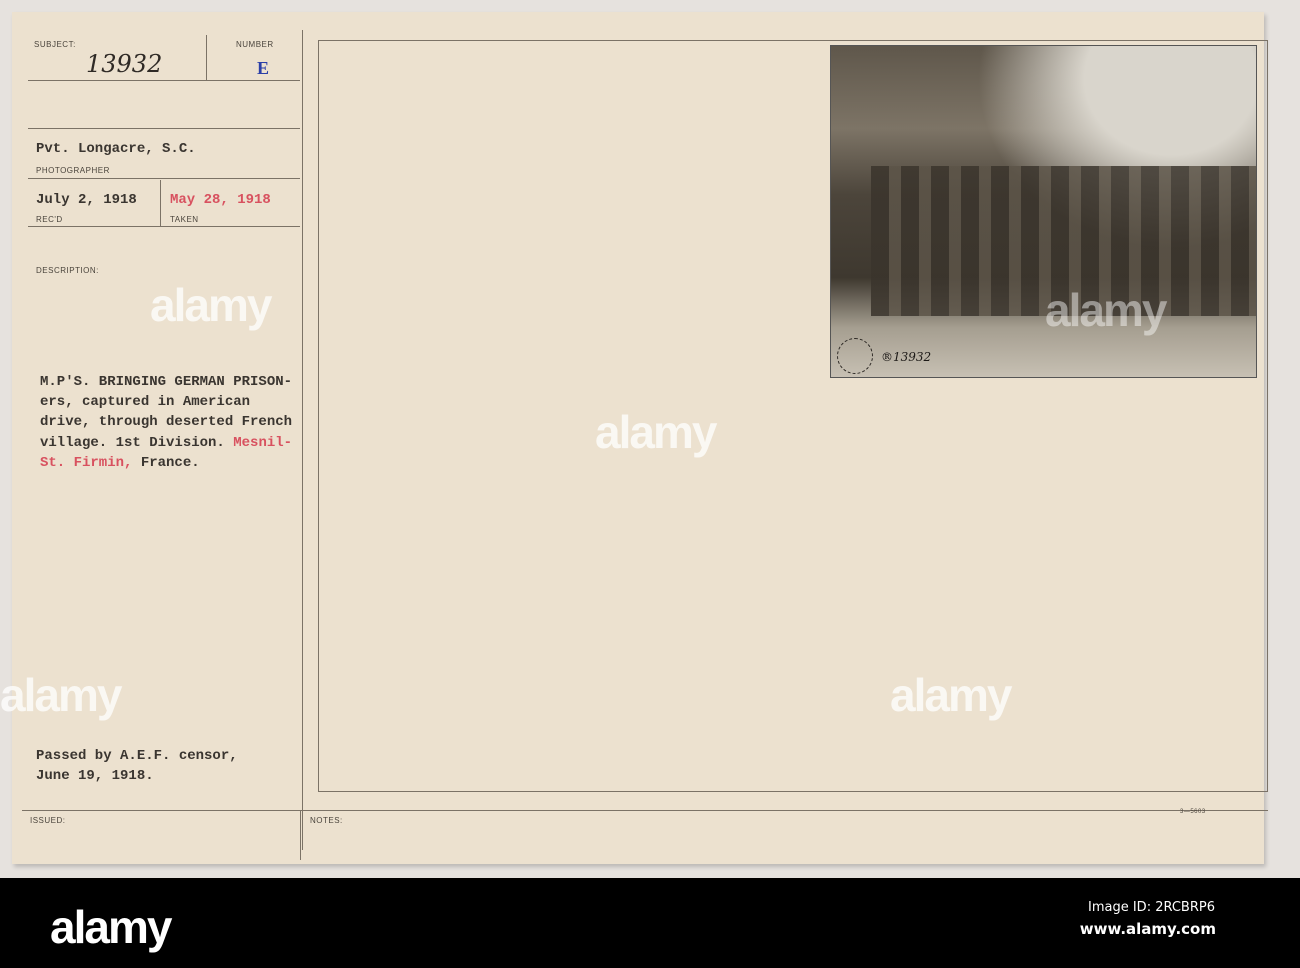  I want to click on footer-bar: alamy Image ID: 2RCBRP6 www.alamy.com, so click(650, 923).